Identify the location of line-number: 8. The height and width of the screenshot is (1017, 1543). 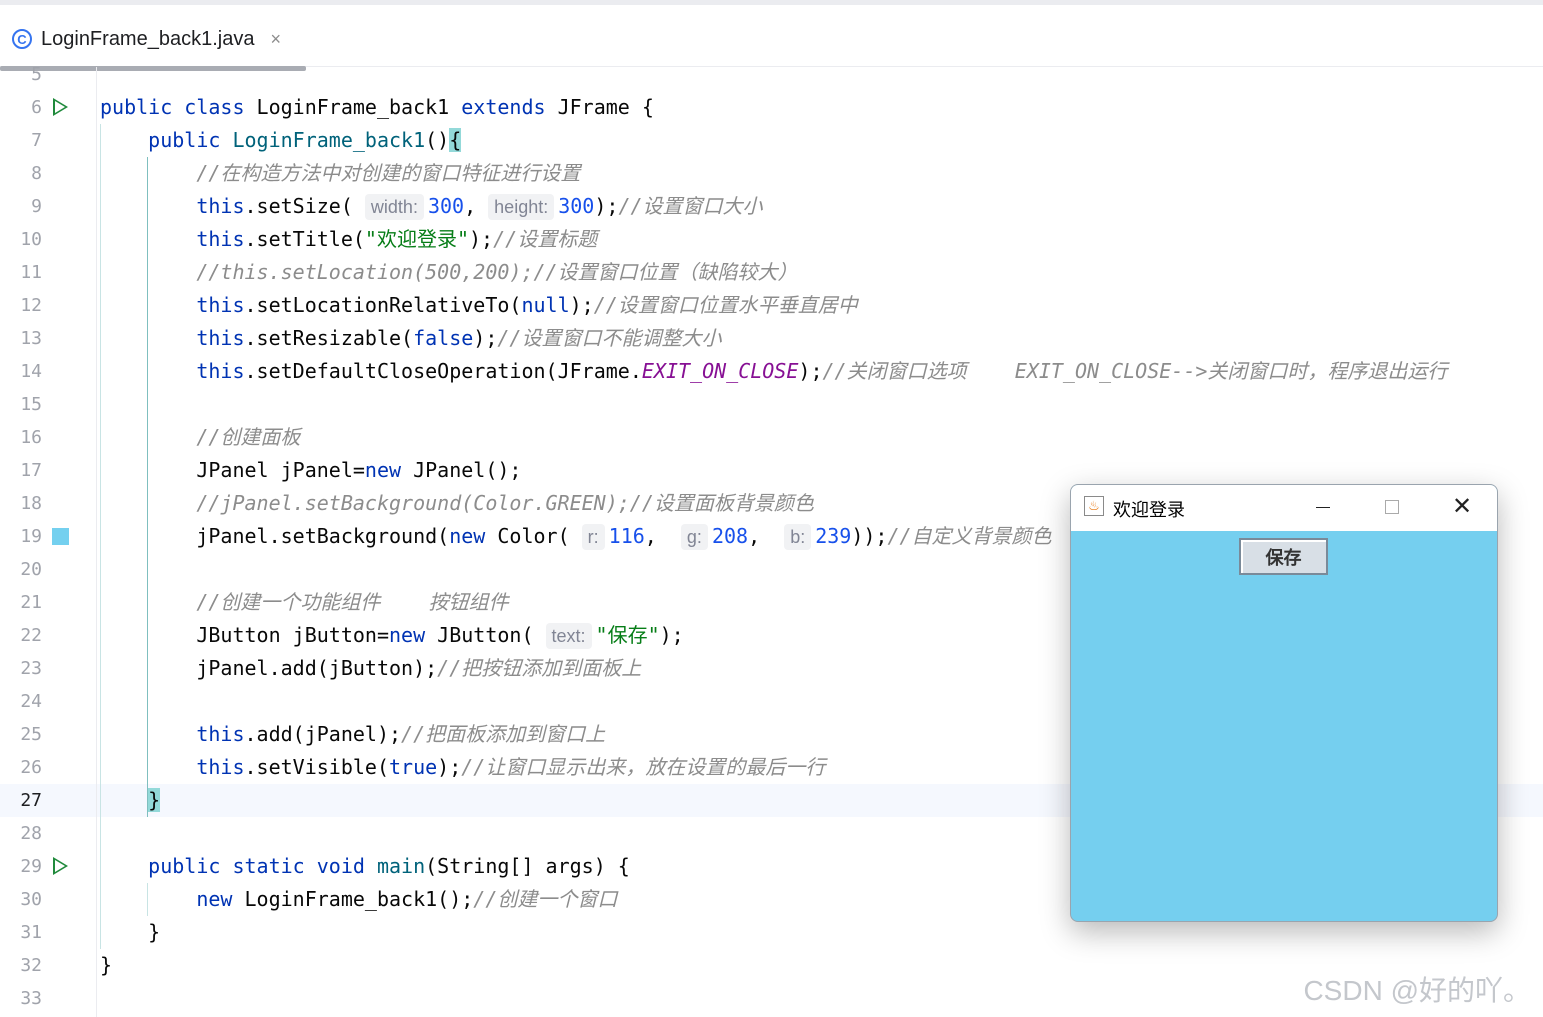
(36, 173).